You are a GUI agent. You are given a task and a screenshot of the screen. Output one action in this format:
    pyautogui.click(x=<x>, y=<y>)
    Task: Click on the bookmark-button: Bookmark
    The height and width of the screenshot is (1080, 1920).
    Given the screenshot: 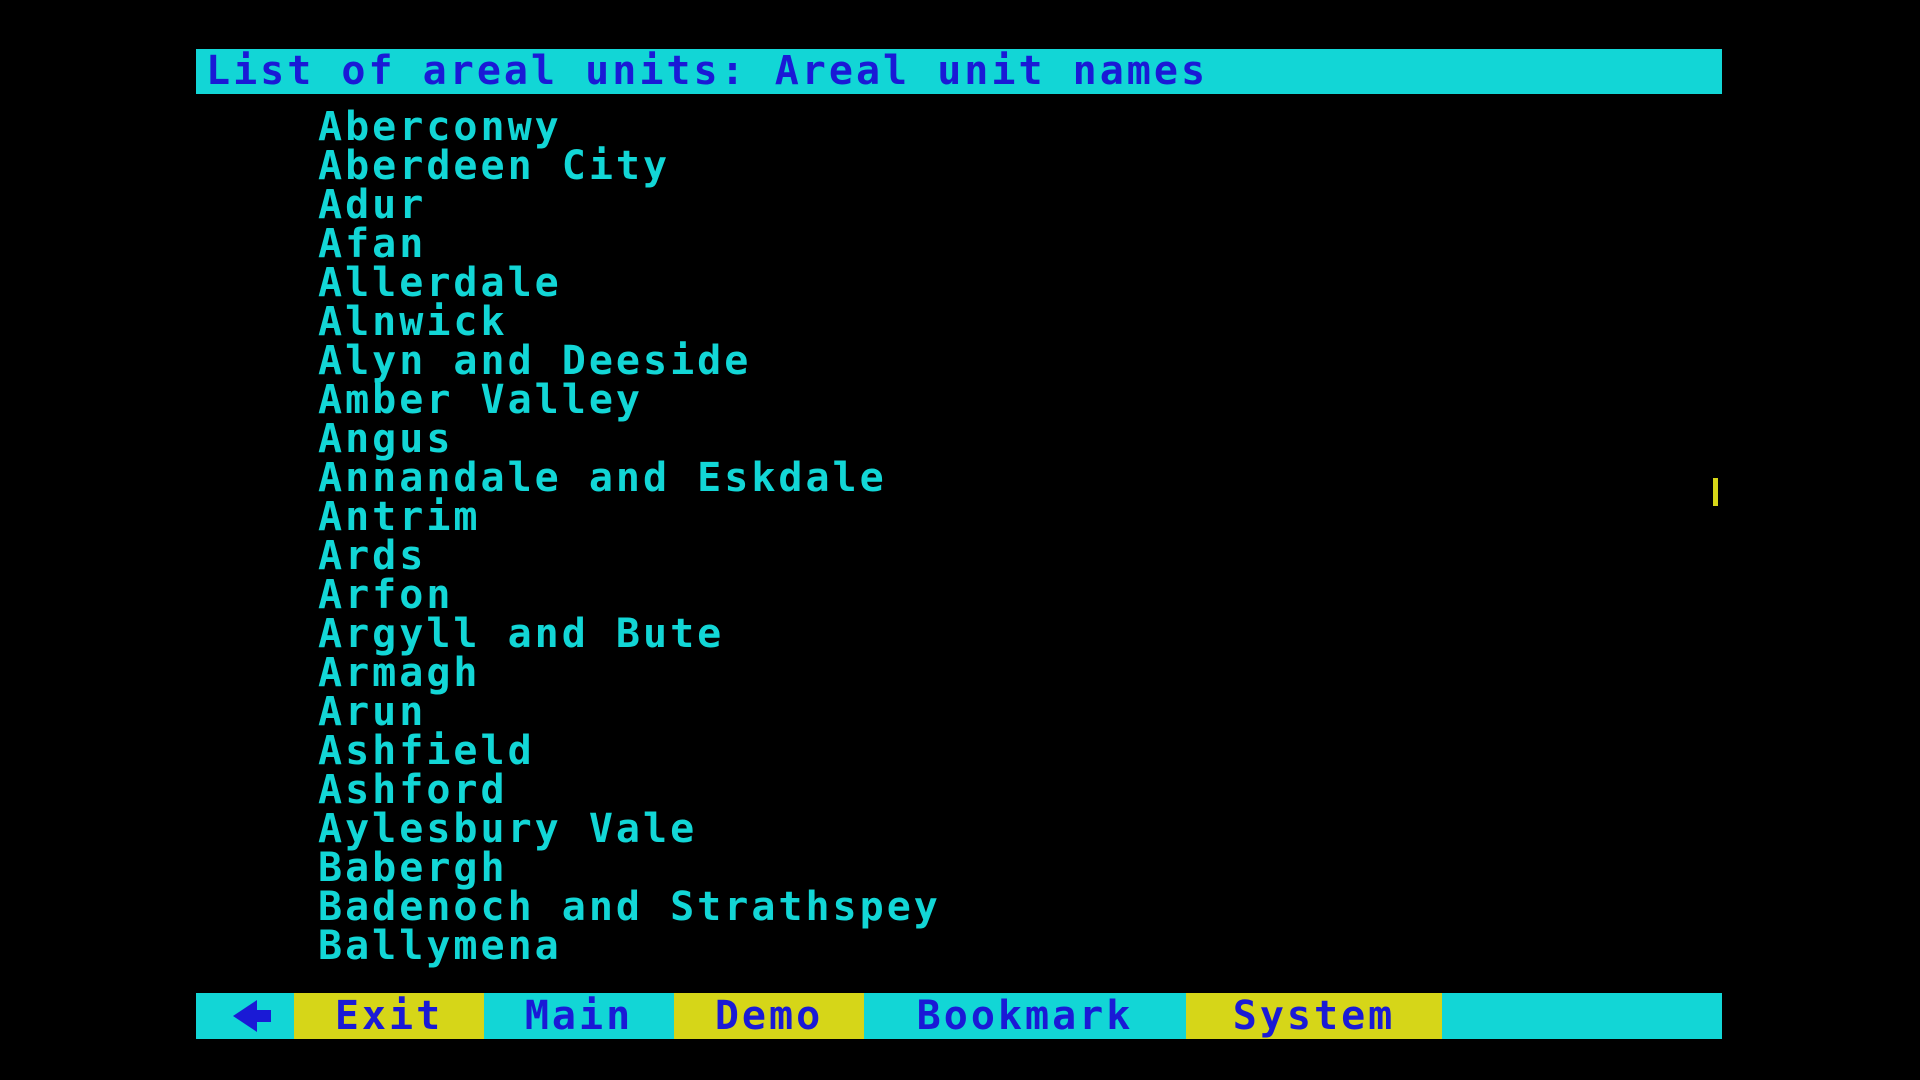 What is the action you would take?
    pyautogui.click(x=1025, y=1016)
    